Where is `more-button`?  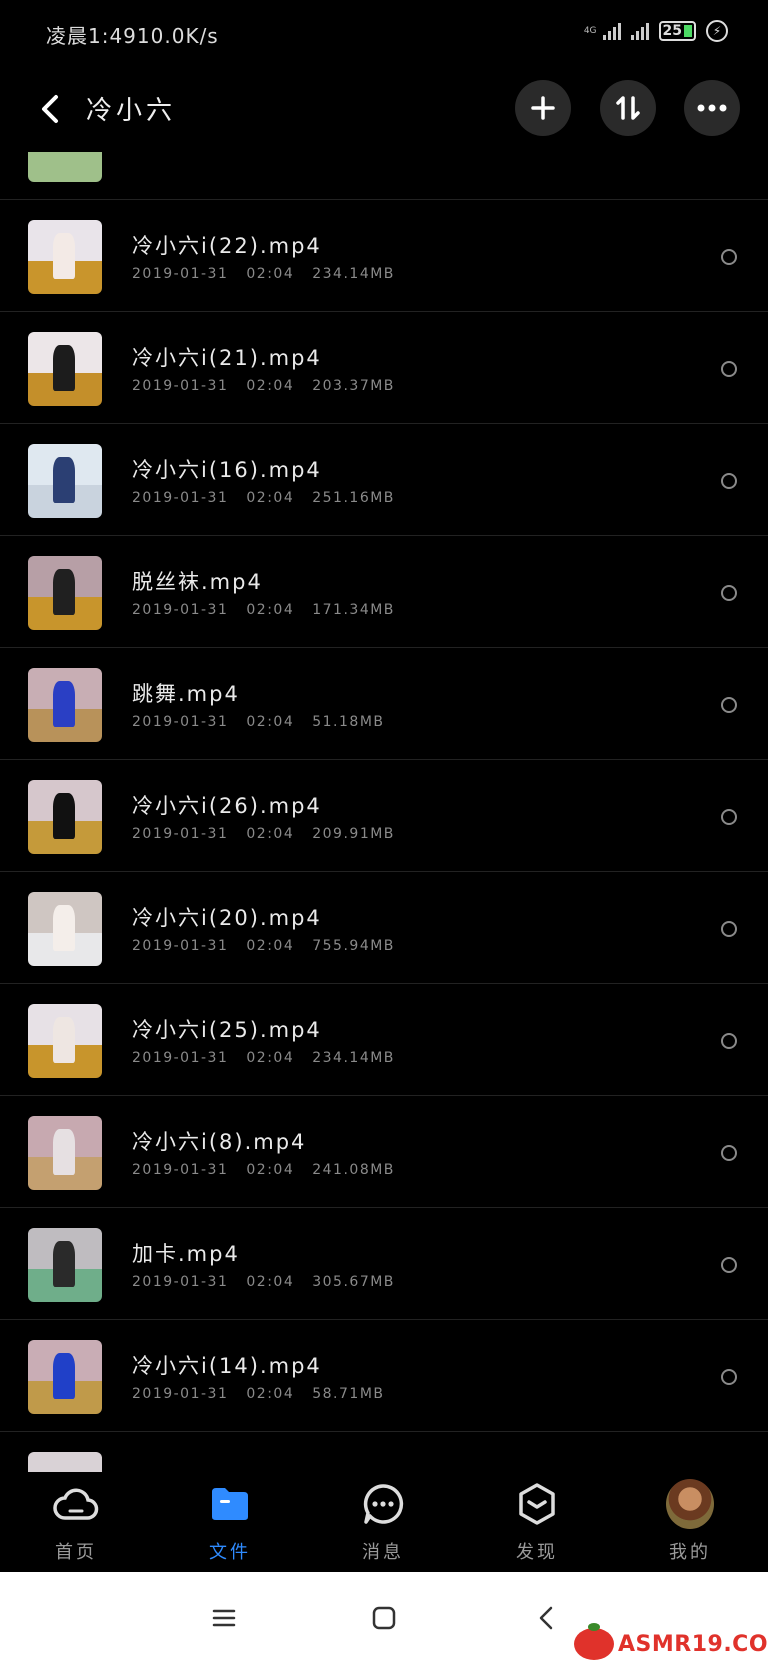 more-button is located at coordinates (712, 108).